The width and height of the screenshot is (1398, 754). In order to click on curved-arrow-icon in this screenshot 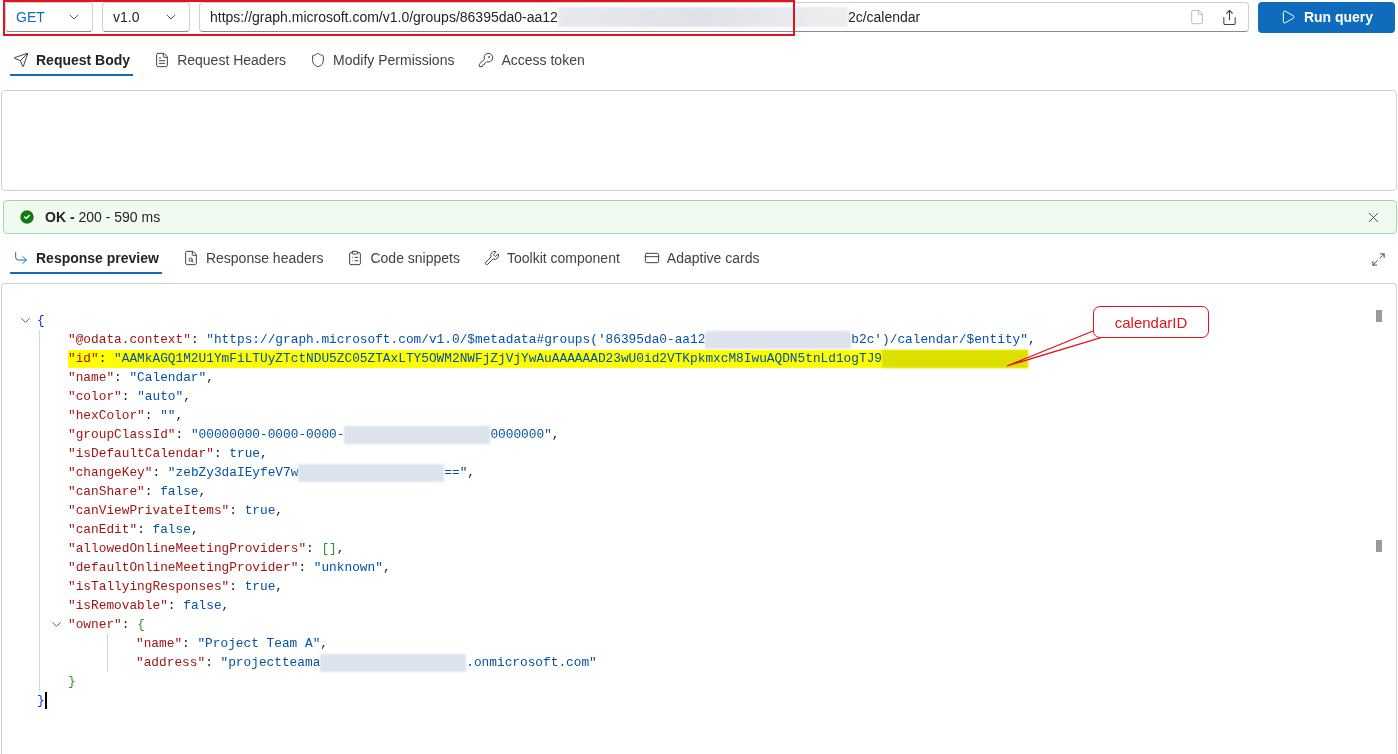, I will do `click(21, 258)`.